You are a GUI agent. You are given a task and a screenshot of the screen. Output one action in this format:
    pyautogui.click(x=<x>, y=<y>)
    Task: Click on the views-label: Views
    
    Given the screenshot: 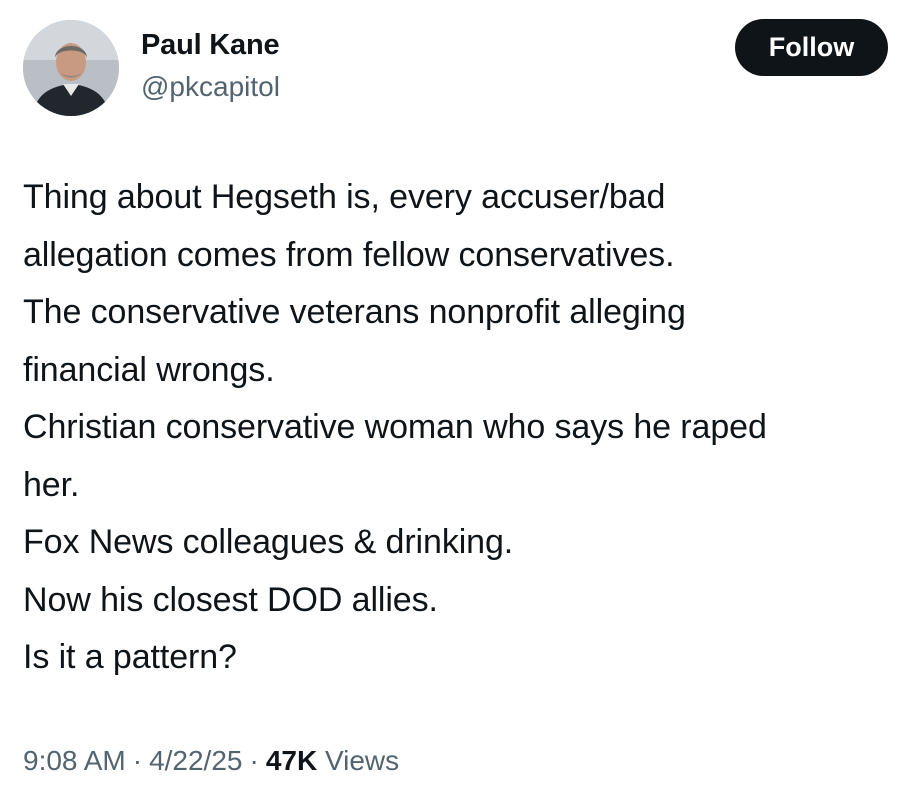 What is the action you would take?
    pyautogui.click(x=362, y=760)
    